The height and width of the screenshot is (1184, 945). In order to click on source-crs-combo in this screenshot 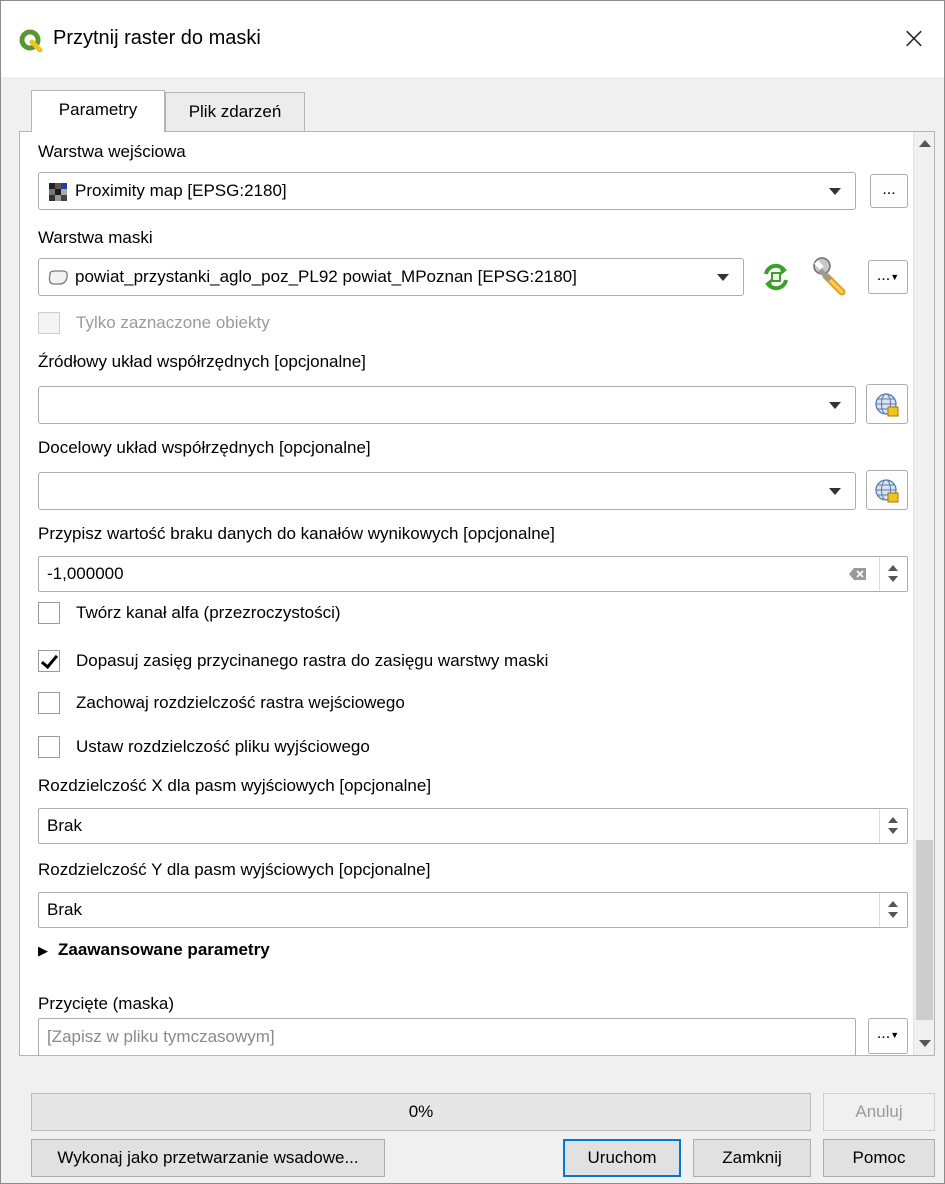, I will do `click(447, 405)`.